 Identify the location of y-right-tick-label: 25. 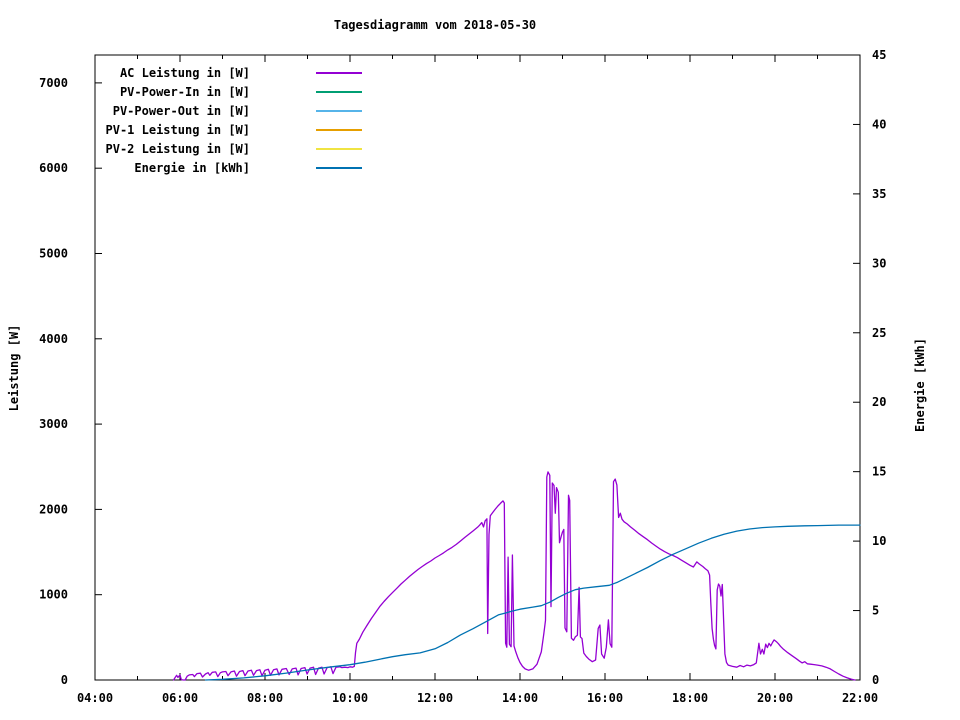
(879, 333).